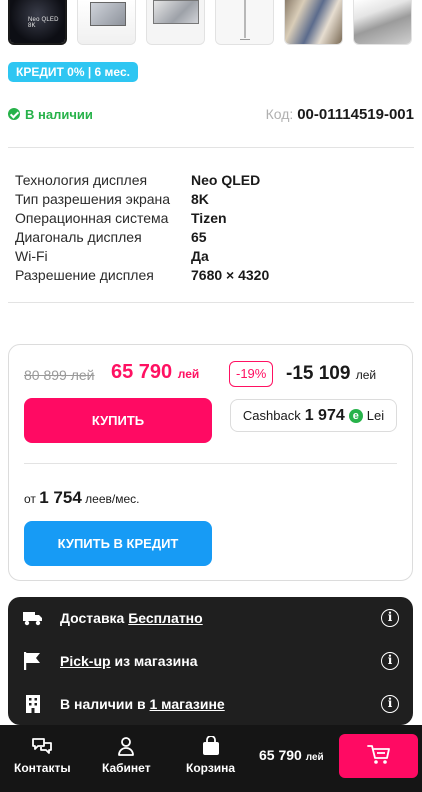  Describe the element at coordinates (245, 37) in the screenshot. I see `tv-stand-foot` at that location.